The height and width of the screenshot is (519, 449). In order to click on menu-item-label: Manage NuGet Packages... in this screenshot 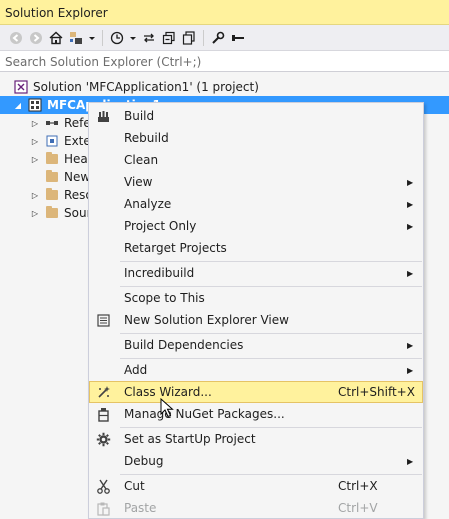, I will do `click(204, 414)`.